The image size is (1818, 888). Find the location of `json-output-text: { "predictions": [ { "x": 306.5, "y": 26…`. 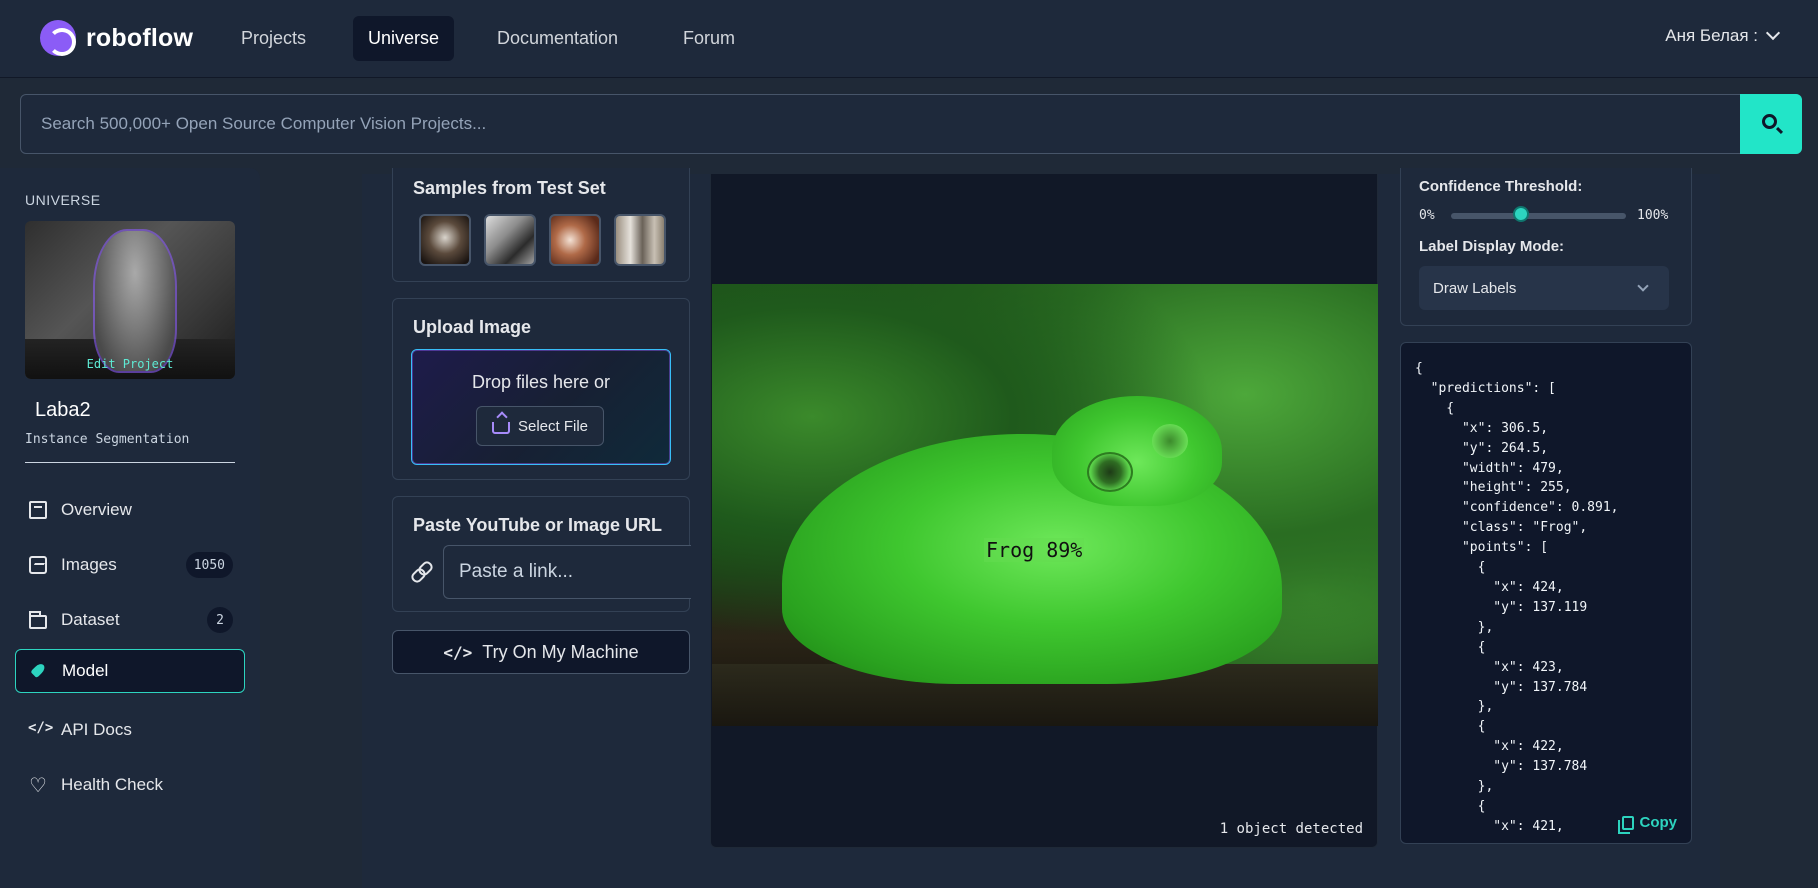

json-output-text: { "predictions": [ { "x": 306.5, "y": 26… is located at coordinates (1517, 598).